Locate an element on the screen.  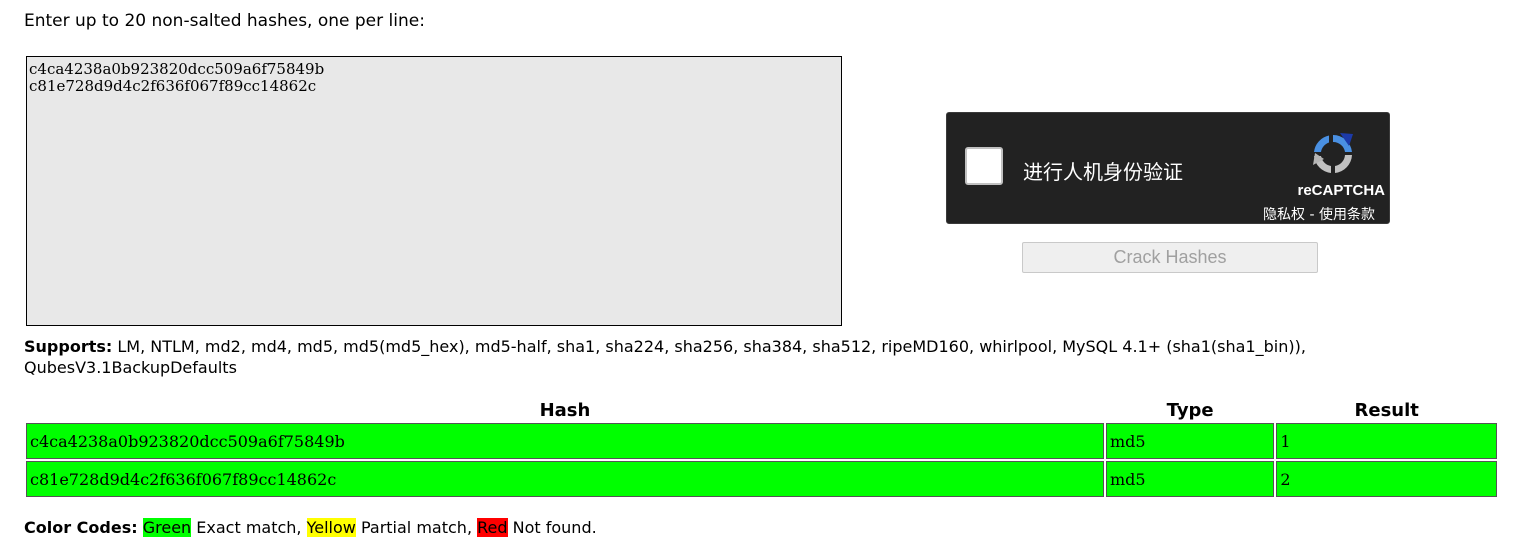
legend-green-desc: Exact match, is located at coordinates (249, 527).